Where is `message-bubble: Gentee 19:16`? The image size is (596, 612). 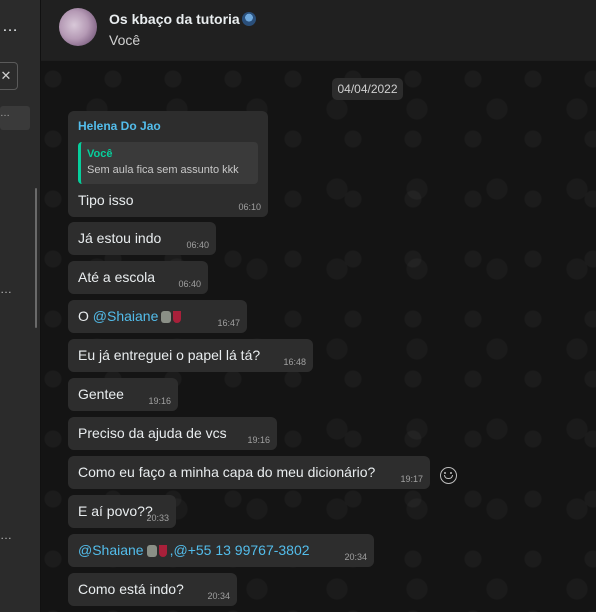
message-bubble: Gentee 19:16 is located at coordinates (123, 394).